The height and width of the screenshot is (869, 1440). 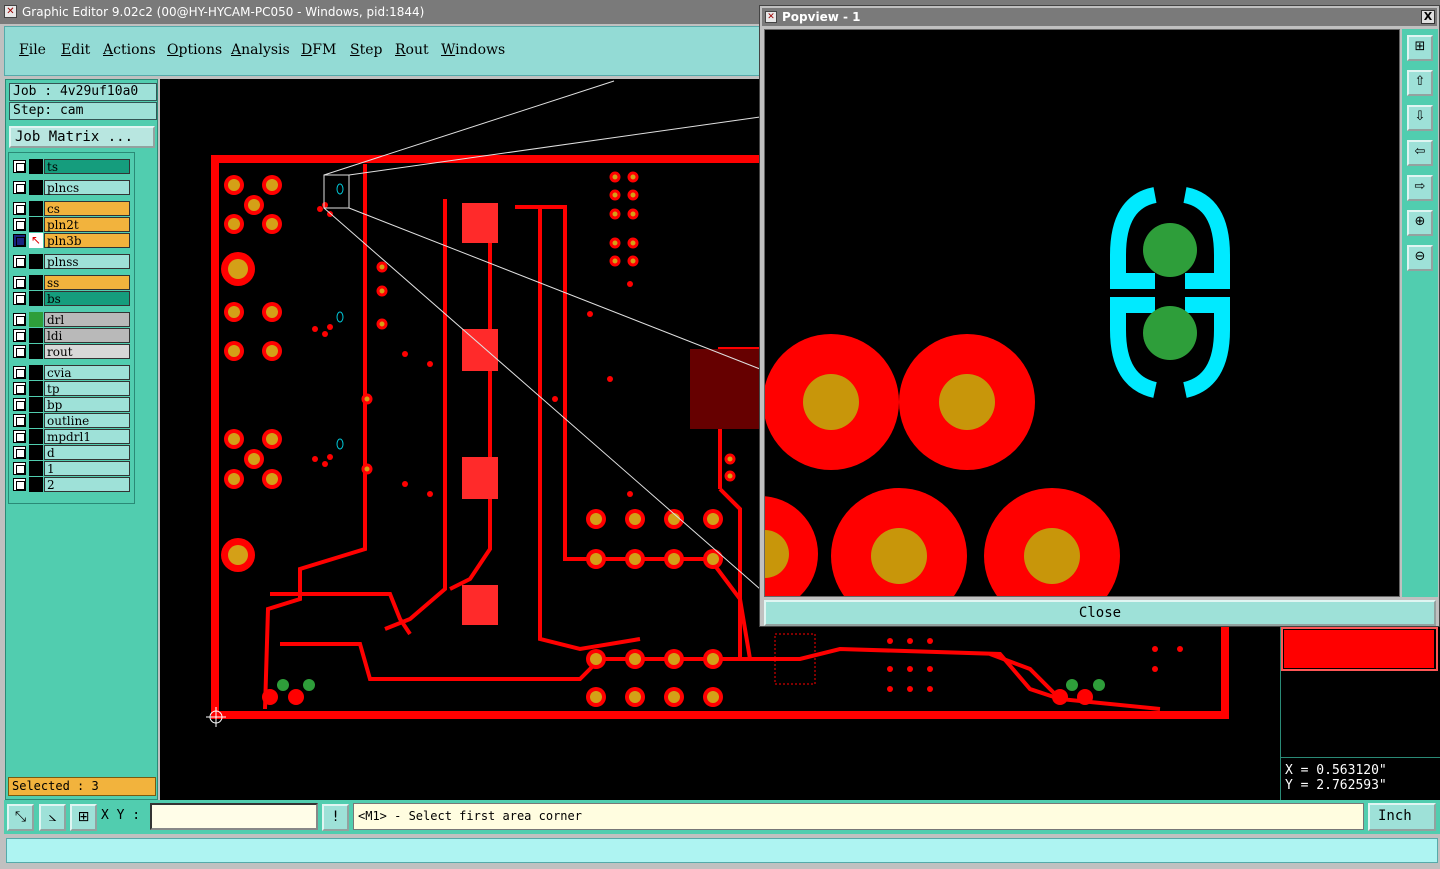 What do you see at coordinates (1420, 153) in the screenshot?
I see `pan-left-icon: ⇦` at bounding box center [1420, 153].